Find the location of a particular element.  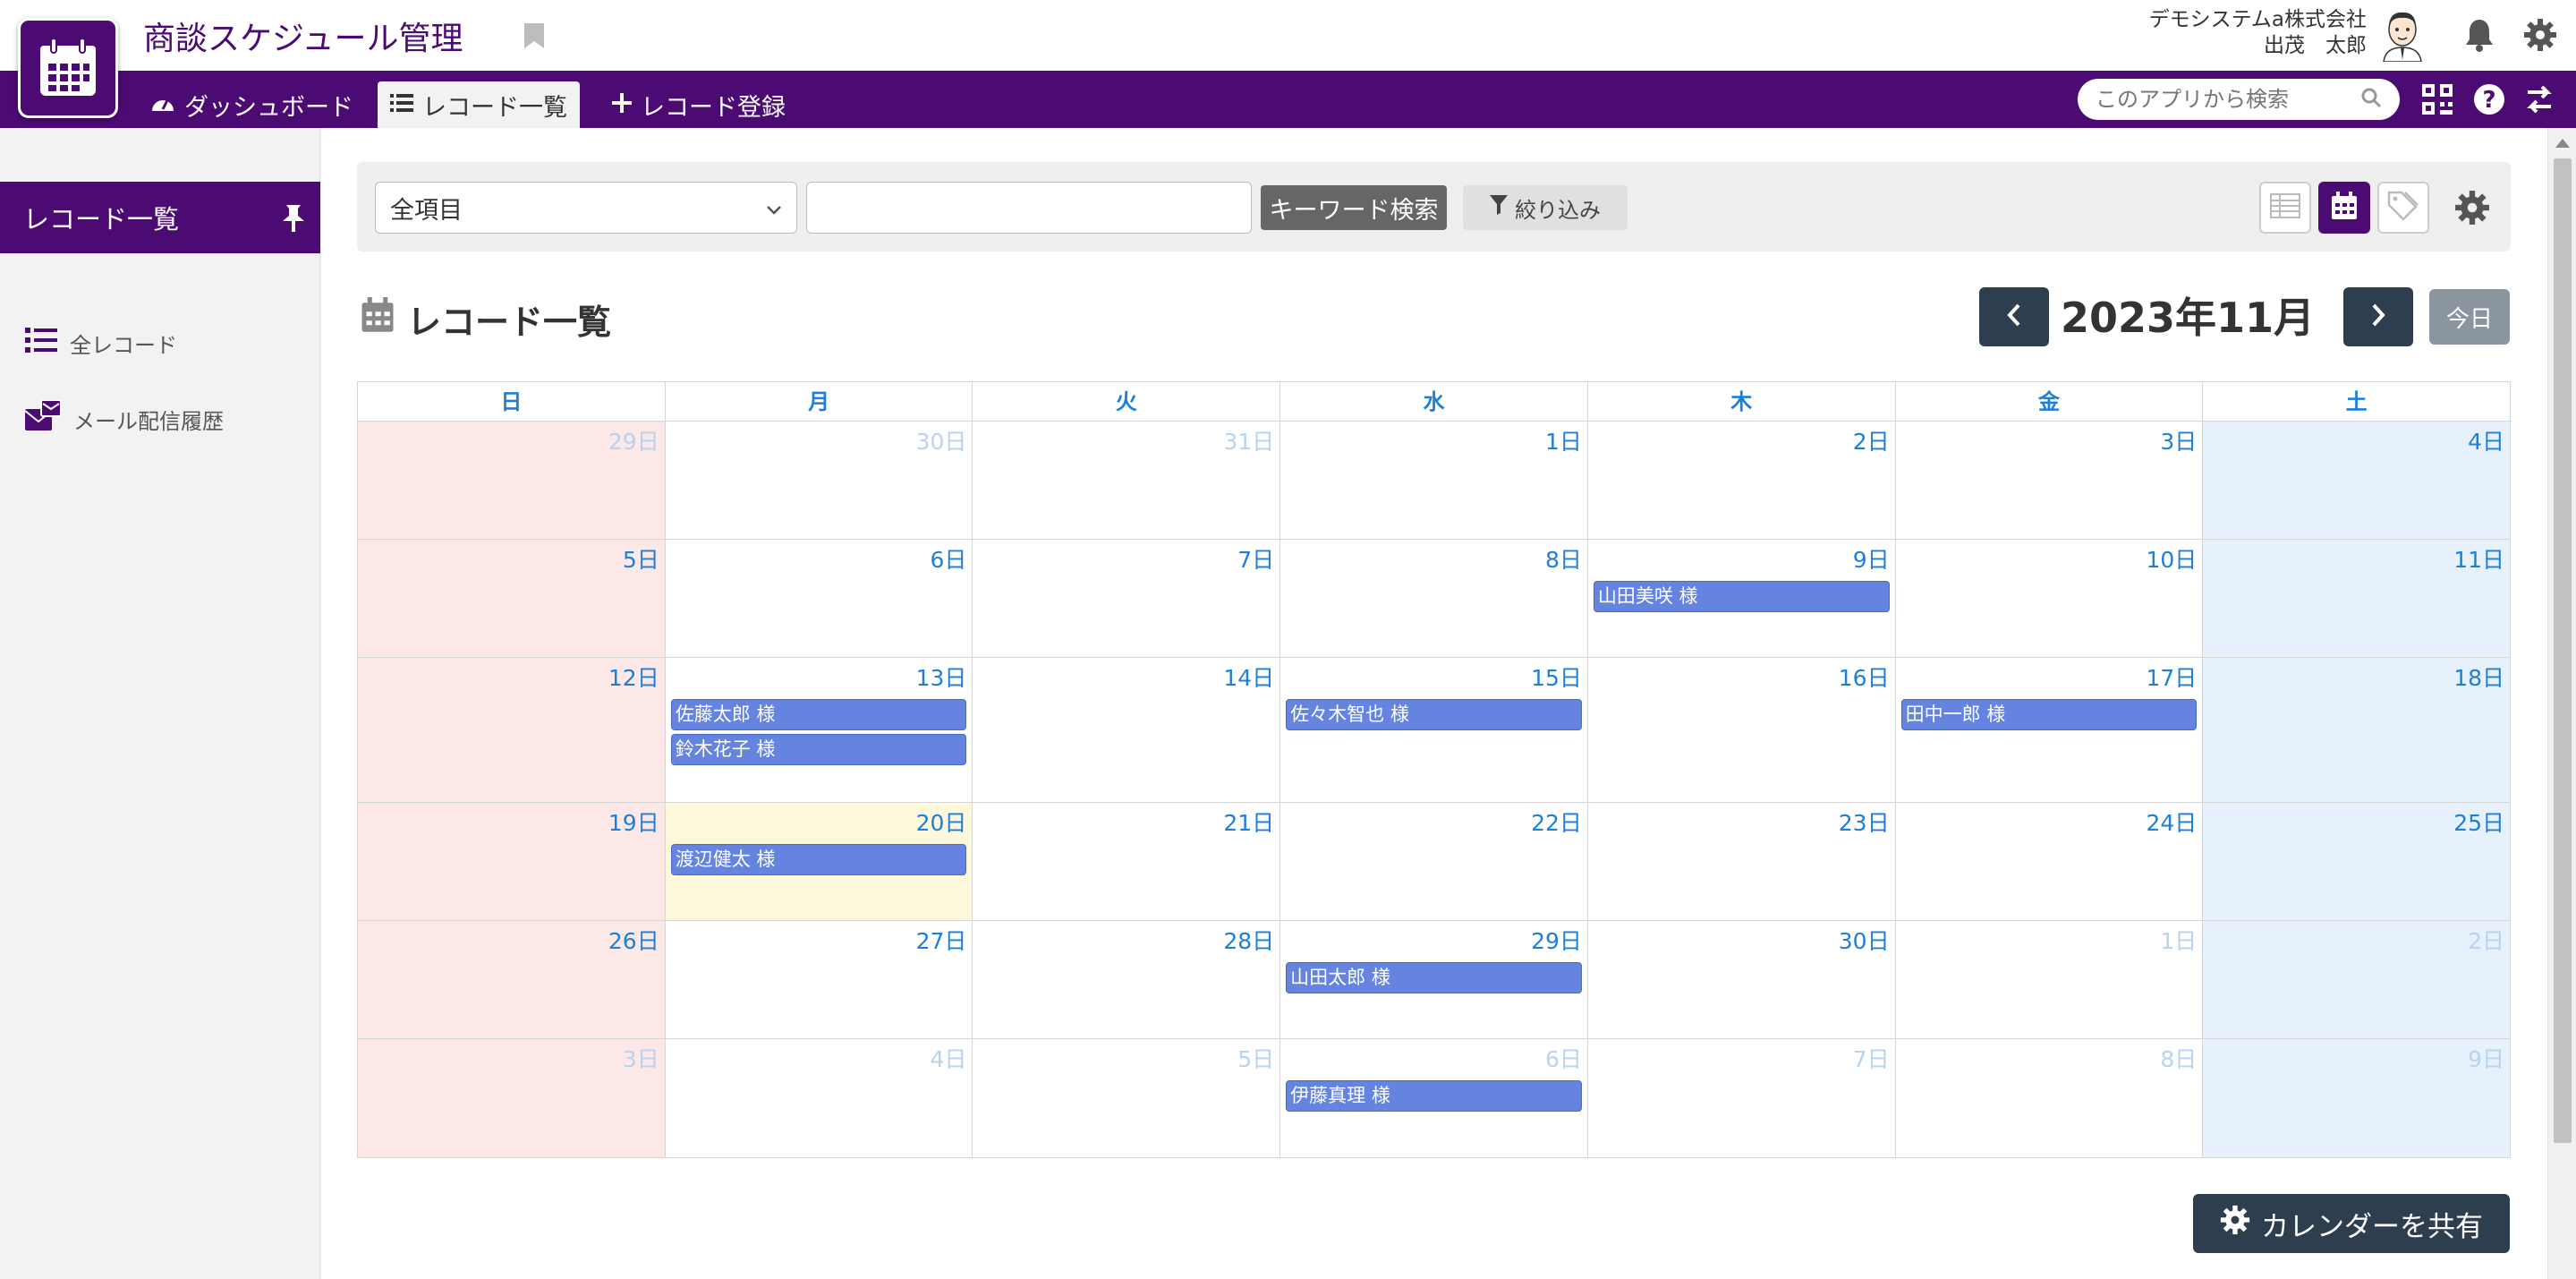

calendar-event: 佐々木智也 様 is located at coordinates (1434, 714).